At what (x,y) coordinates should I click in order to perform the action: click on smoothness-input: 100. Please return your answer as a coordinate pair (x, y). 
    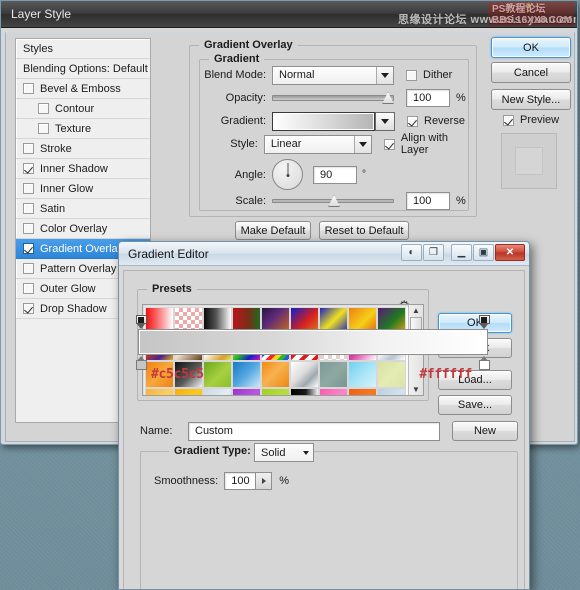
    Looking at the image, I should click on (240, 481).